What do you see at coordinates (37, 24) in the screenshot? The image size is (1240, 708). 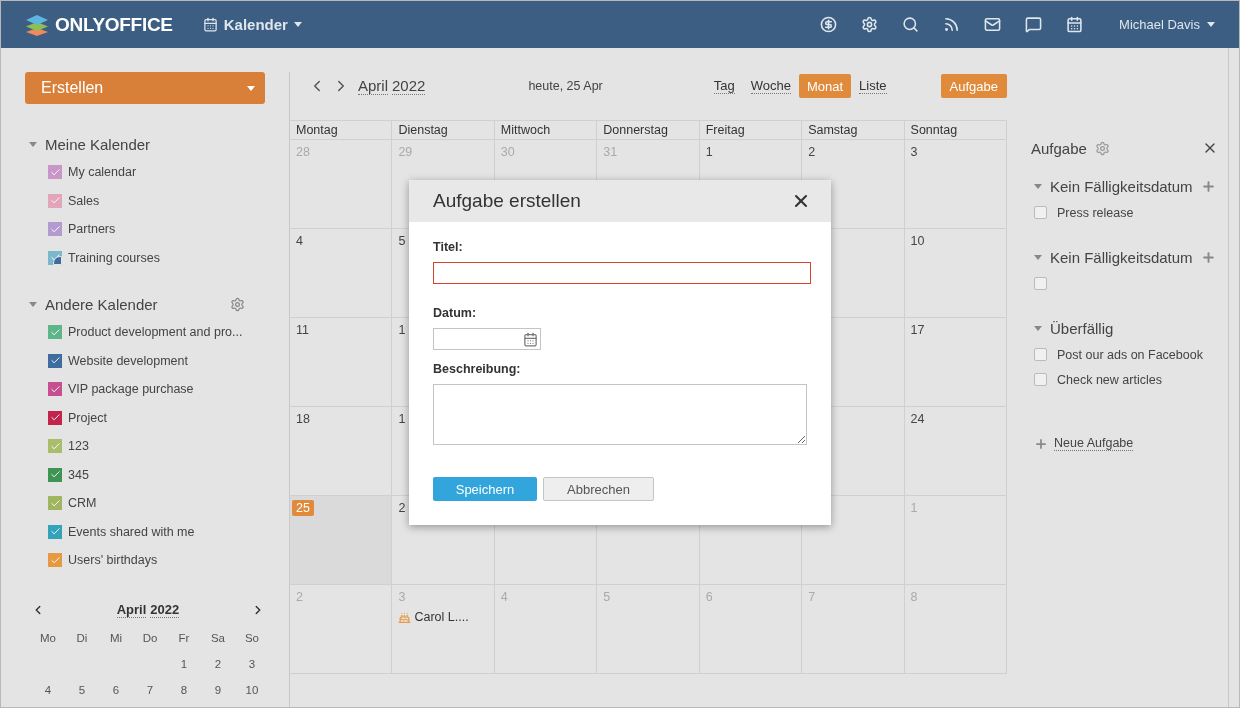 I see `layers-logo-icon` at bounding box center [37, 24].